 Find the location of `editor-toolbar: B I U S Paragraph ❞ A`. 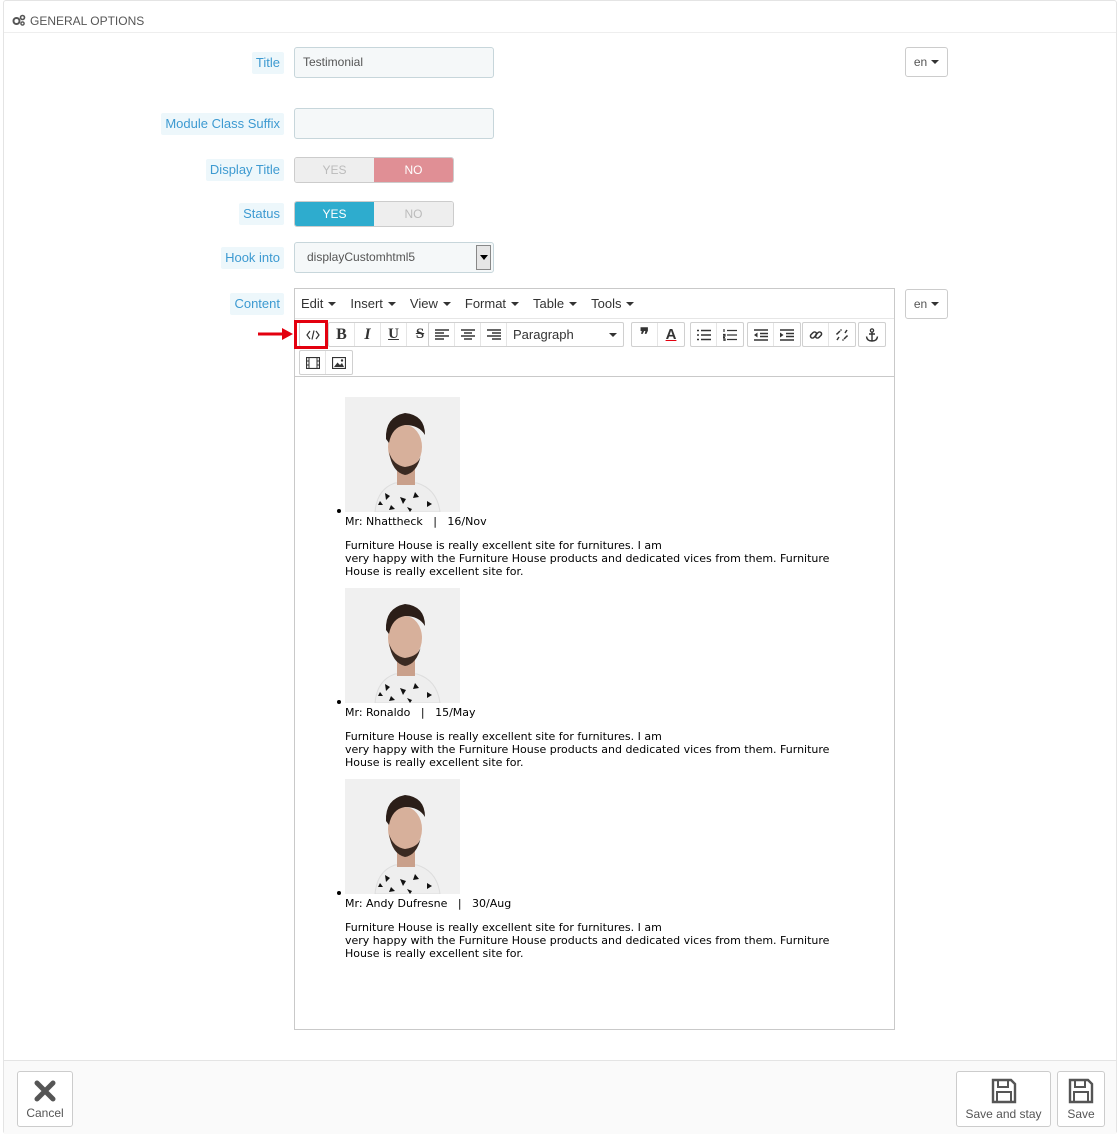

editor-toolbar: B I U S Paragraph ❞ A is located at coordinates (594, 348).